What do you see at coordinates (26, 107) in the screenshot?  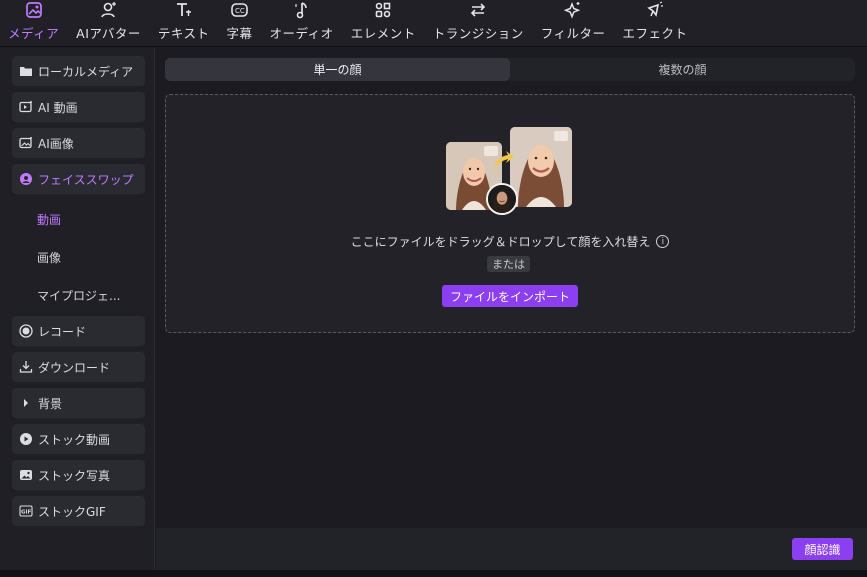 I see `ai-video-icon` at bounding box center [26, 107].